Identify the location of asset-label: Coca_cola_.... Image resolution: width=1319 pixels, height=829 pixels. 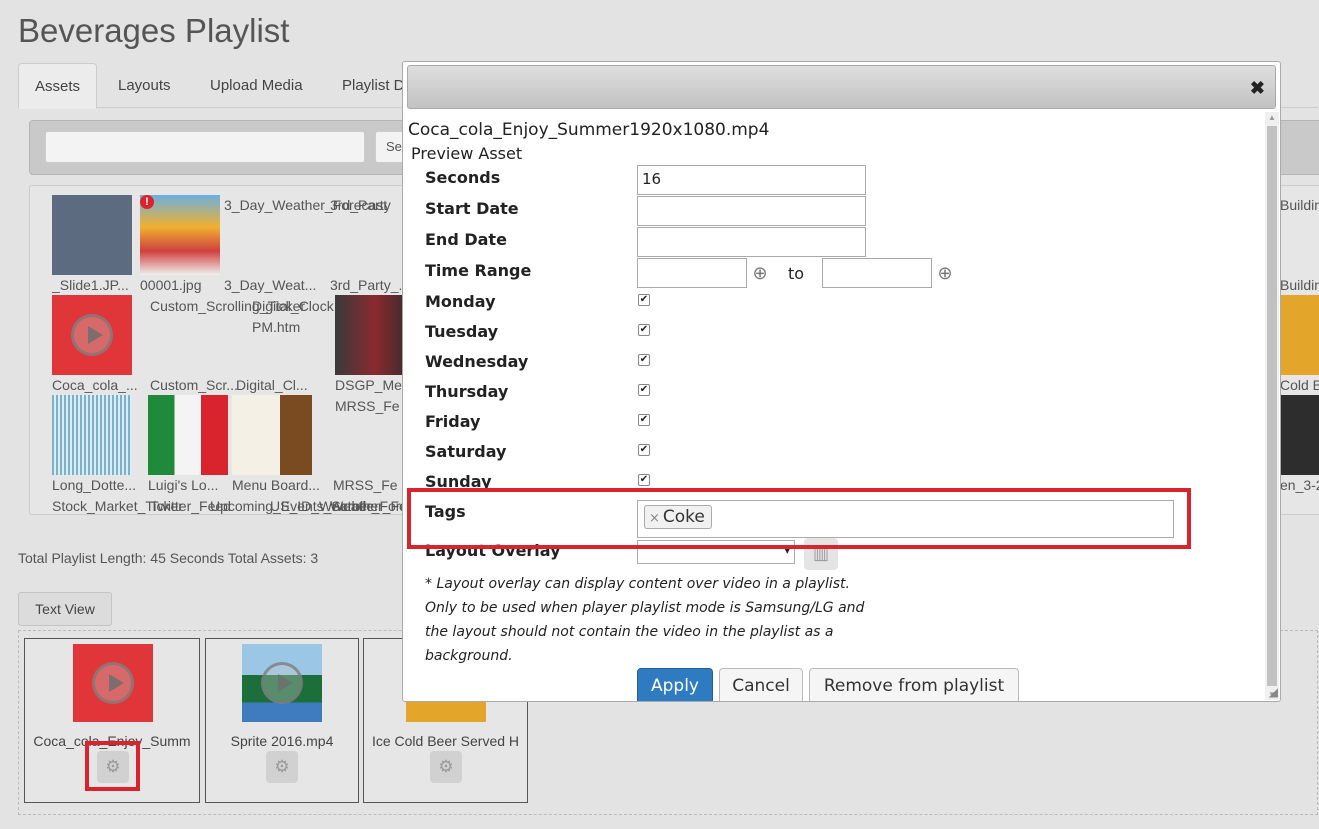
(95, 385).